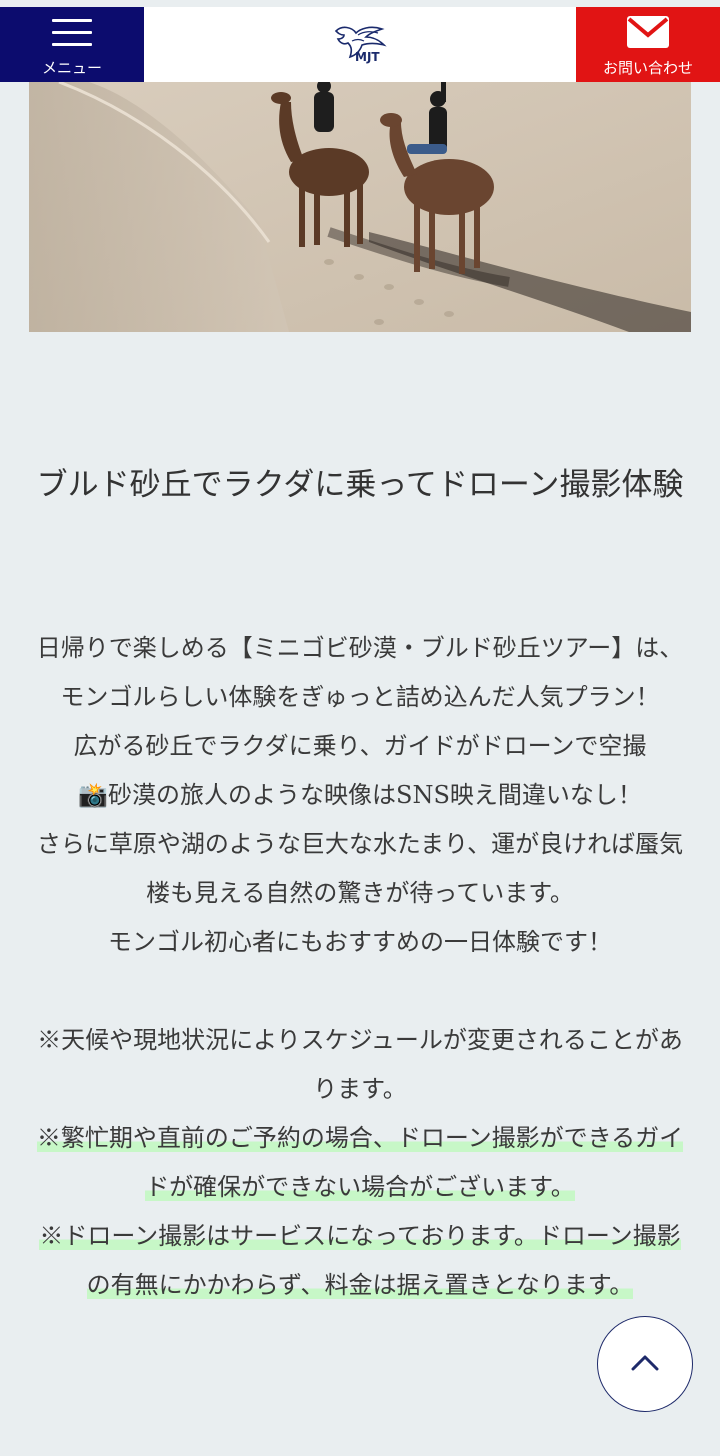 Image resolution: width=720 pixels, height=1456 pixels. I want to click on envelope-icon, so click(648, 32).